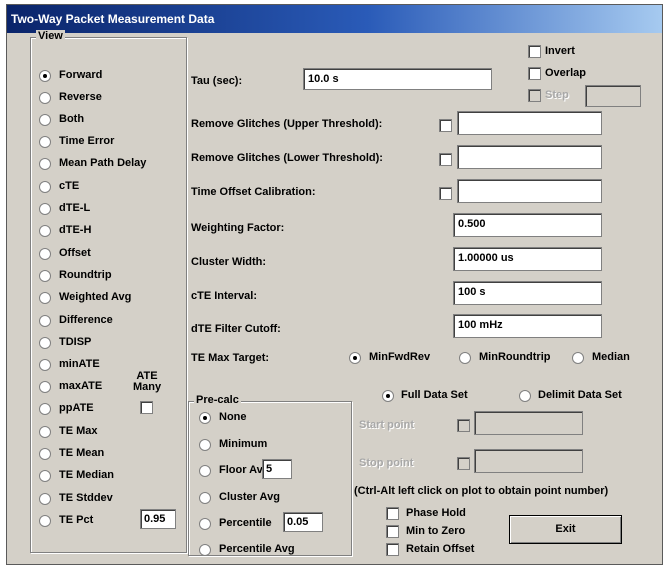 The image size is (667, 571). Describe the element at coordinates (205, 550) in the screenshot. I see `precalc-radio-percentile-avg` at that location.